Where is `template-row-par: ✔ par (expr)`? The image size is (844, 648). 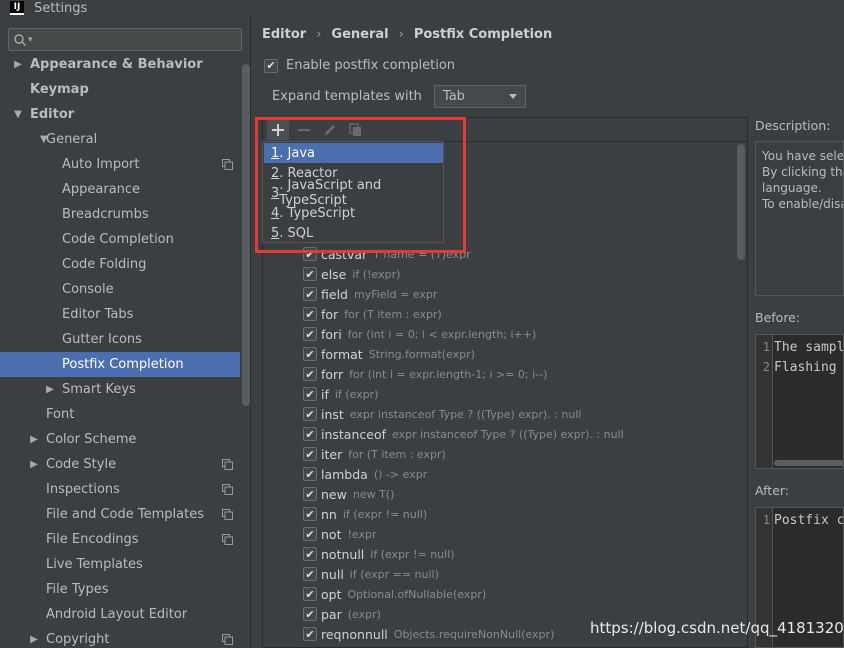 template-row-par: ✔ par (expr) is located at coordinates (342, 614).